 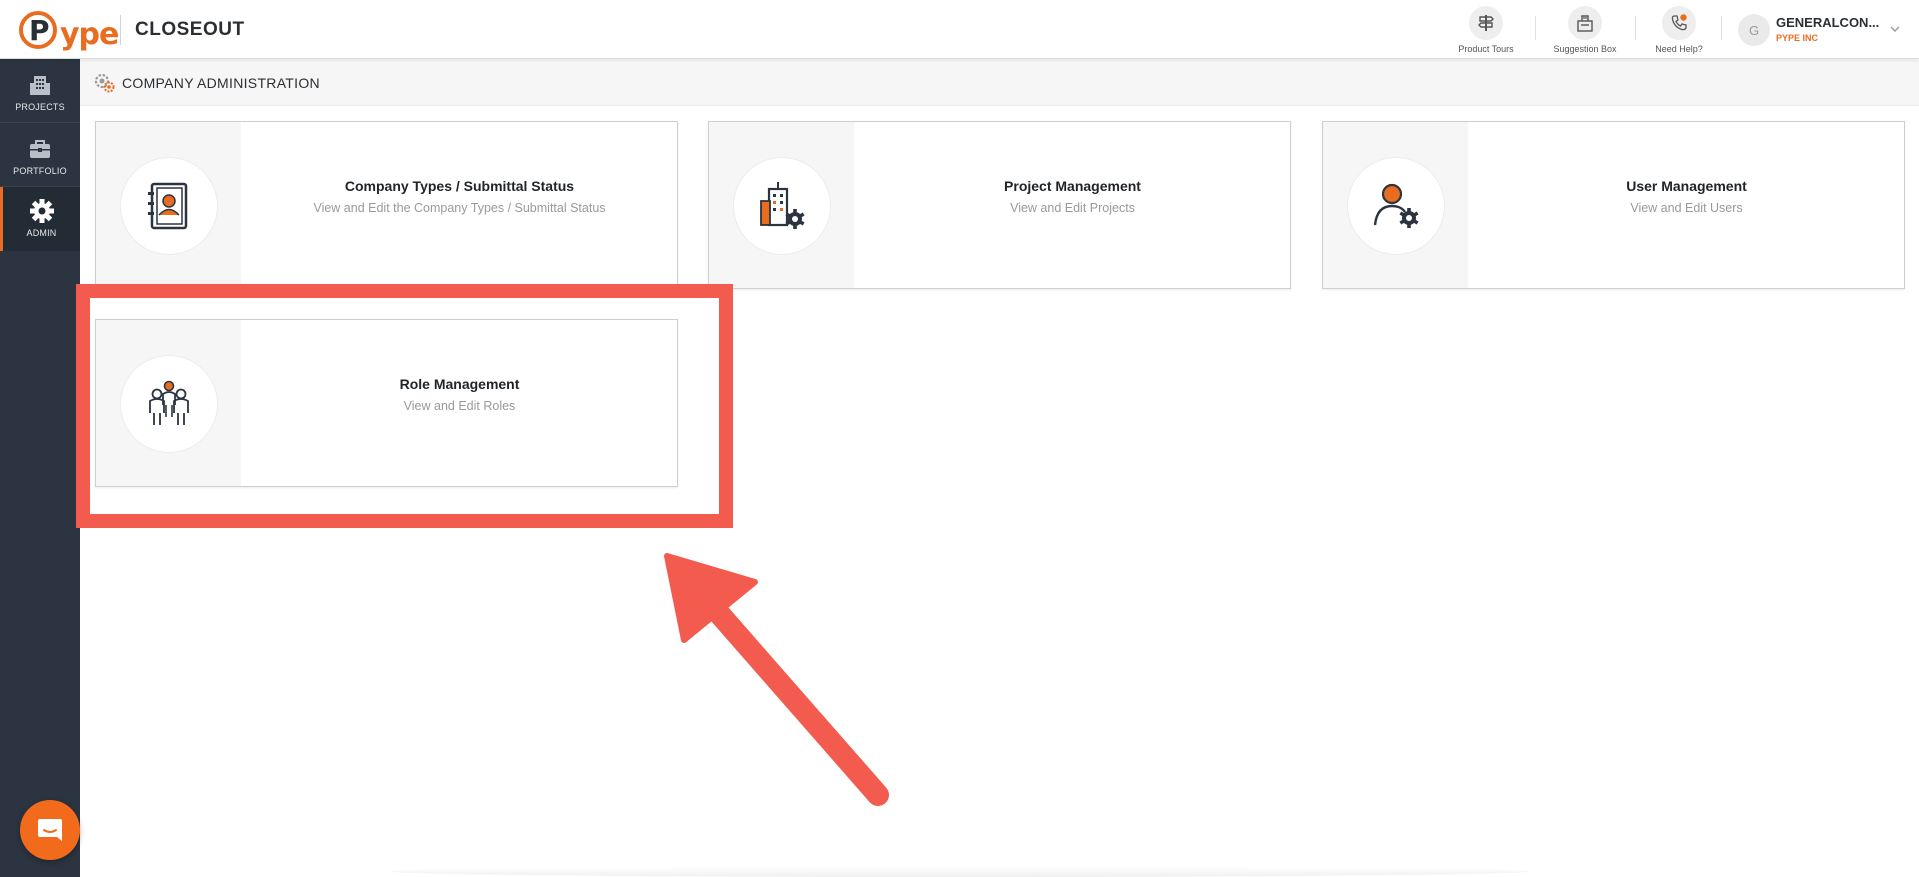 I want to click on user-org: PYPE INC, so click(x=1797, y=38).